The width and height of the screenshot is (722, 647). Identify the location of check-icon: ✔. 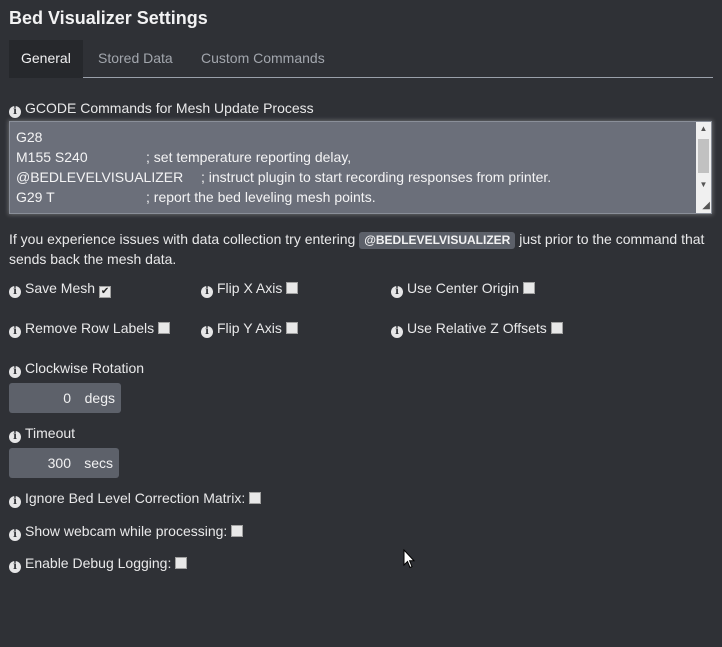
(105, 291).